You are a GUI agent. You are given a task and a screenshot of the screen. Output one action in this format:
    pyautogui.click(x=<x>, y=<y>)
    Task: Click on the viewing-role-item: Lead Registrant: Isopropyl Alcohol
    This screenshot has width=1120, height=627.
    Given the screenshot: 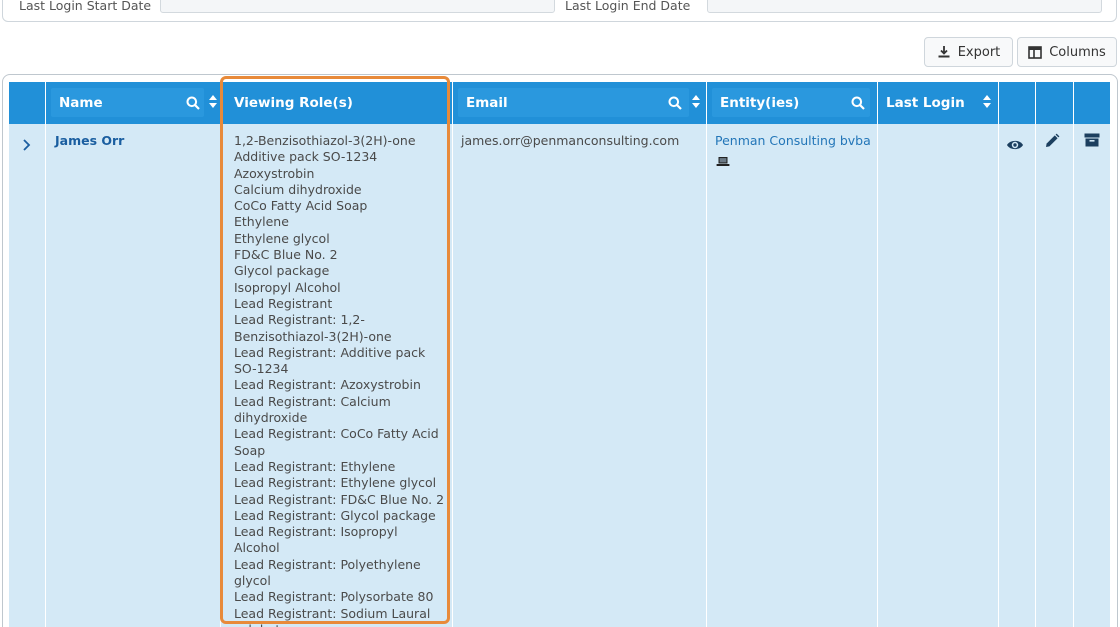 What is the action you would take?
    pyautogui.click(x=316, y=540)
    